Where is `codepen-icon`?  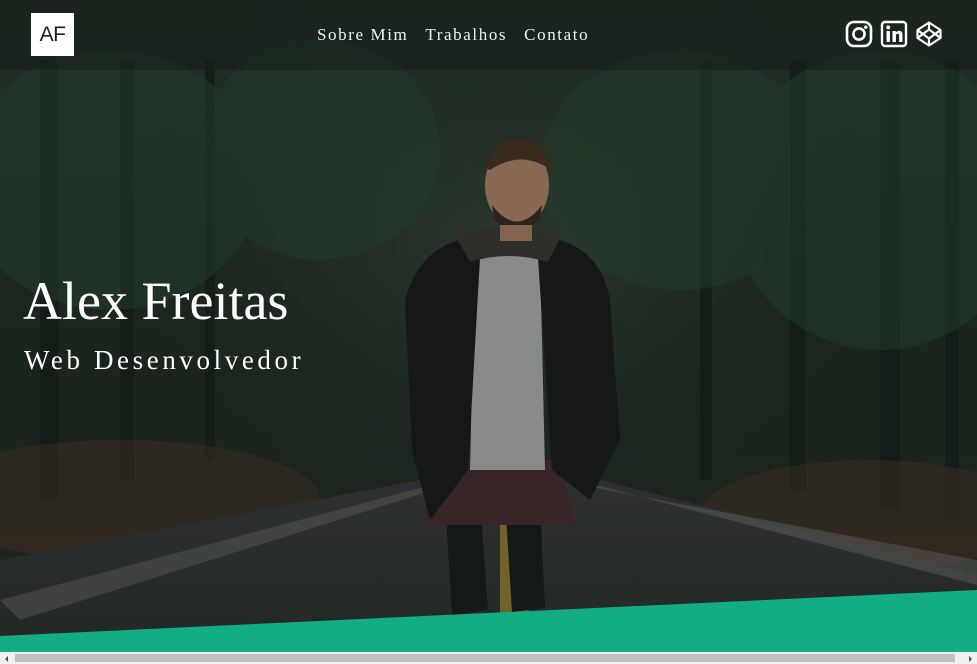
codepen-icon is located at coordinates (929, 34).